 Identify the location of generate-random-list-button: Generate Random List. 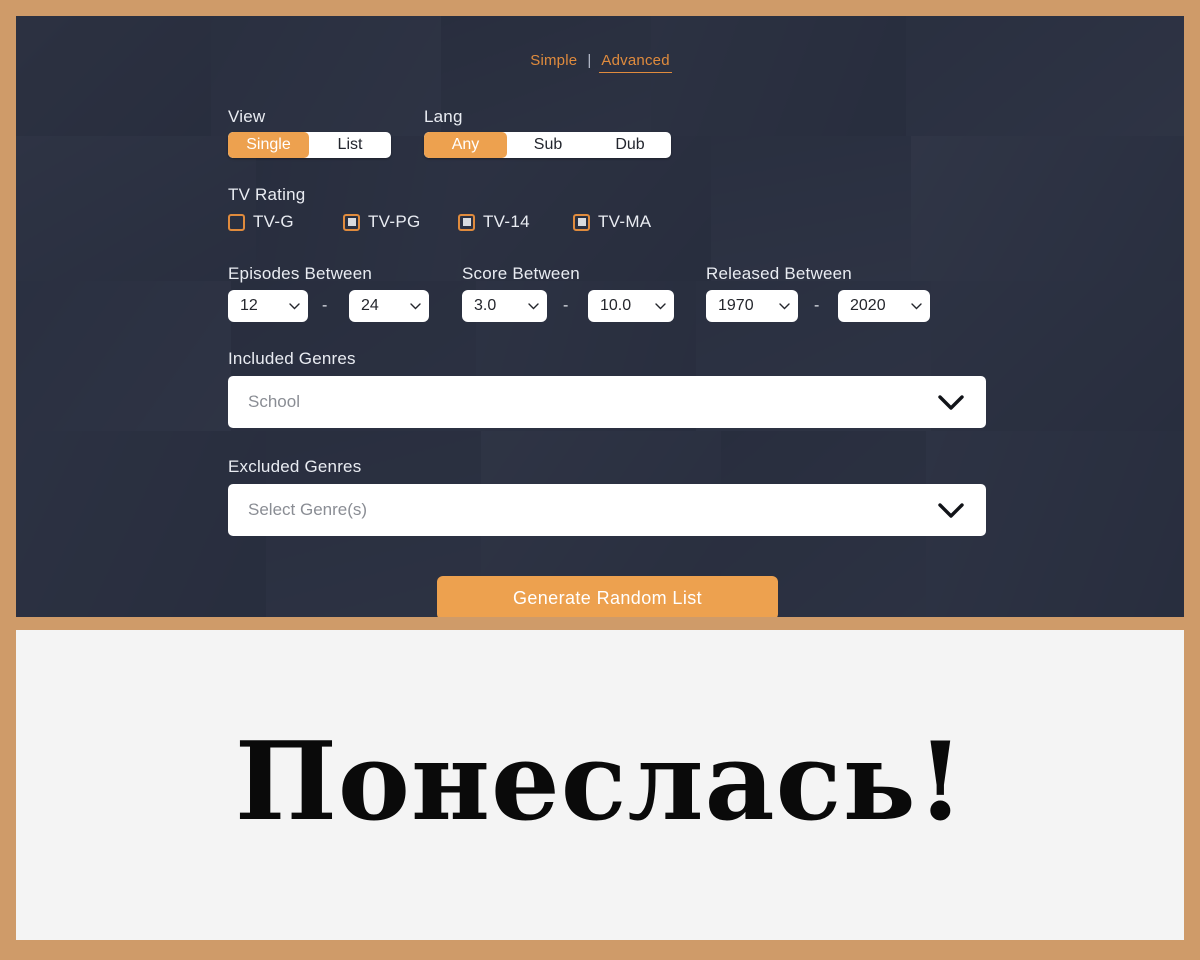
(607, 596).